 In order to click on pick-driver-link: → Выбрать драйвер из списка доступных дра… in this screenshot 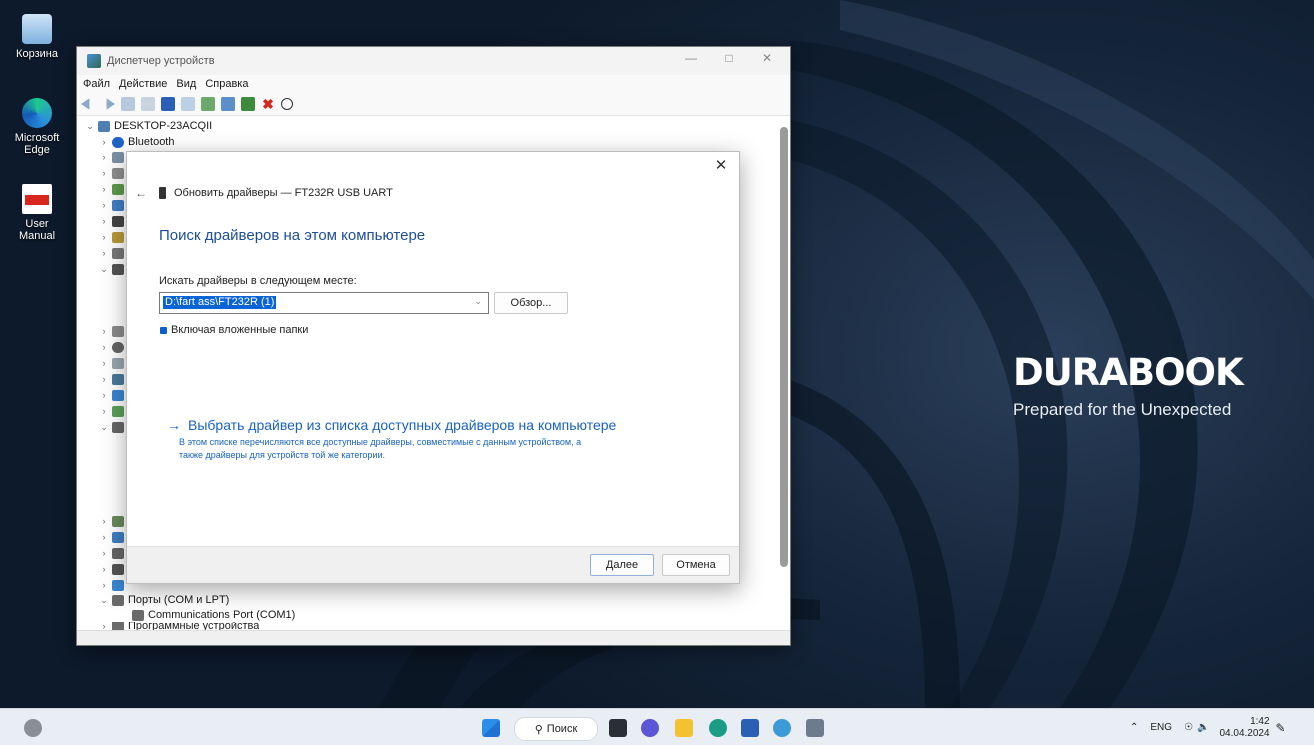, I will do `click(391, 425)`.